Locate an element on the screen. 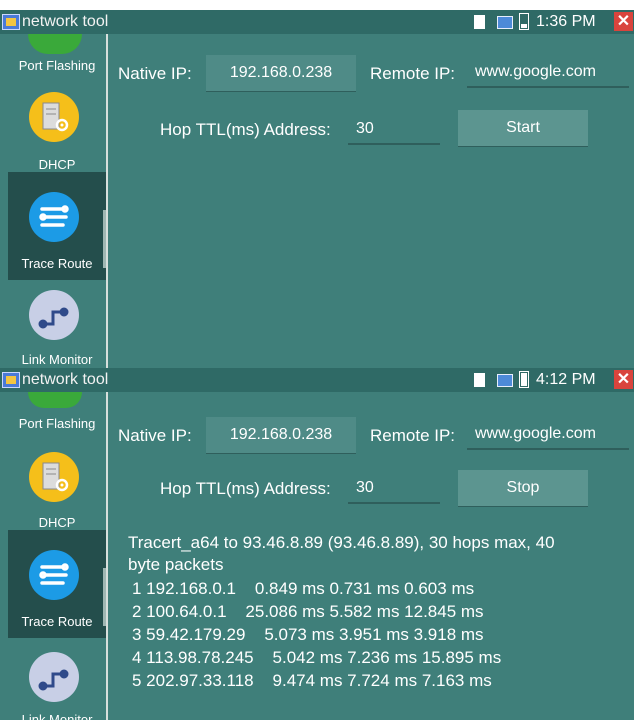  status-bar: network tool 1:36 PM ✕ is located at coordinates (317, 22).